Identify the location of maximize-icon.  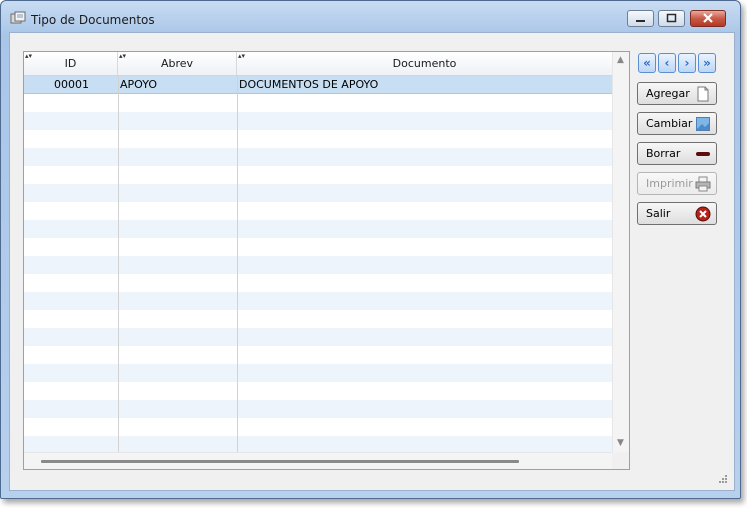
(671, 18).